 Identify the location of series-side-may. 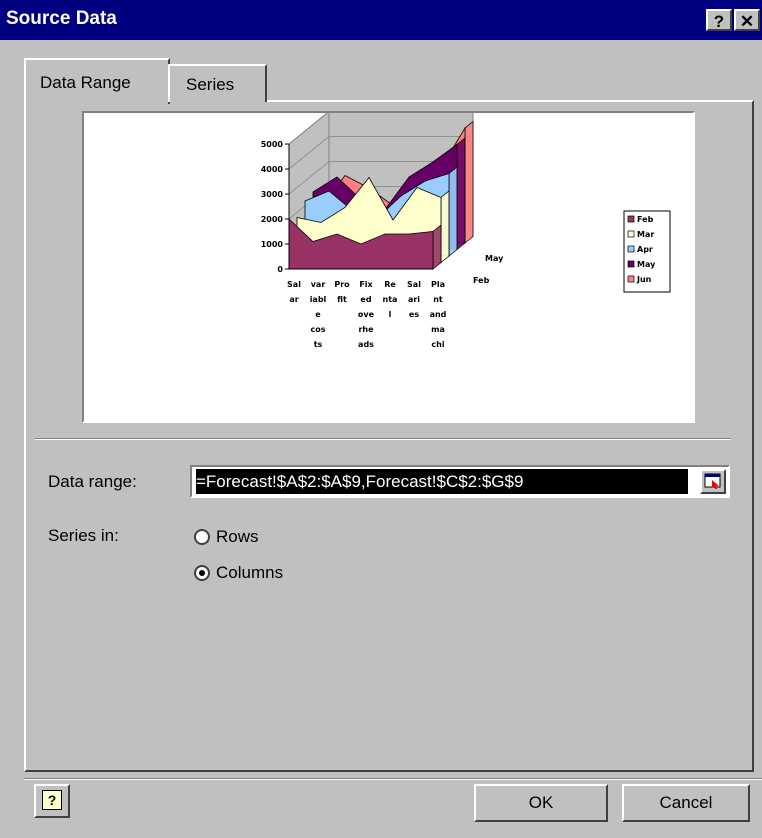
(461, 194).